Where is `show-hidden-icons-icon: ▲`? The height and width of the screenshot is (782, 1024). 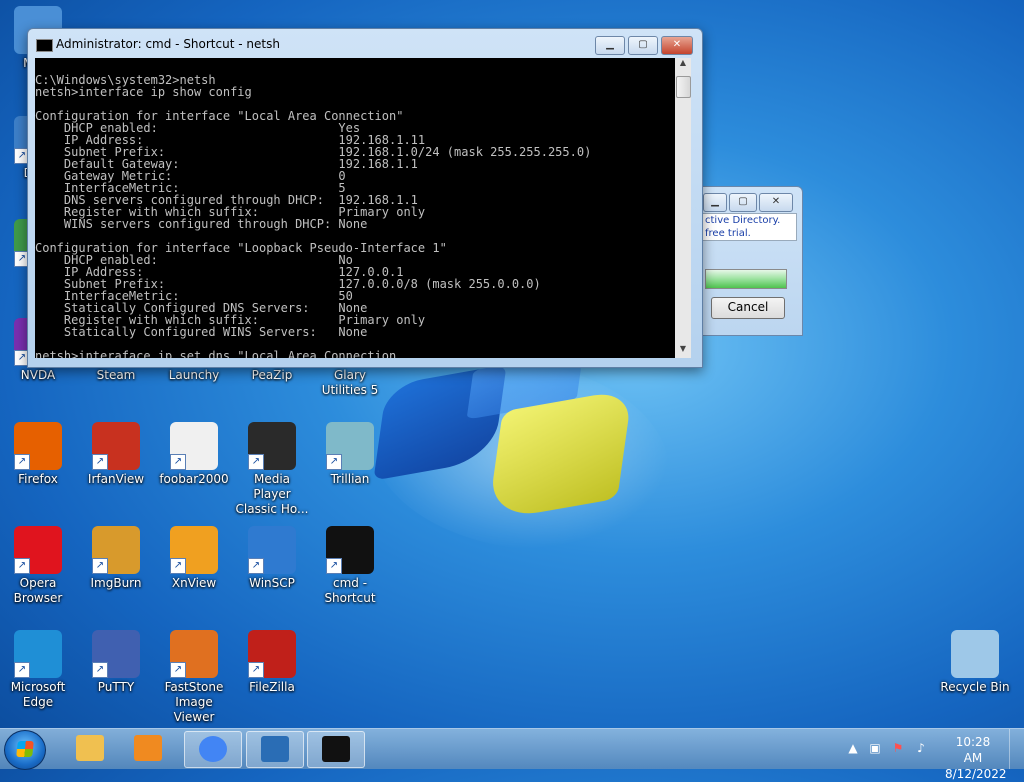 show-hidden-icons-icon: ▲ is located at coordinates (853, 748).